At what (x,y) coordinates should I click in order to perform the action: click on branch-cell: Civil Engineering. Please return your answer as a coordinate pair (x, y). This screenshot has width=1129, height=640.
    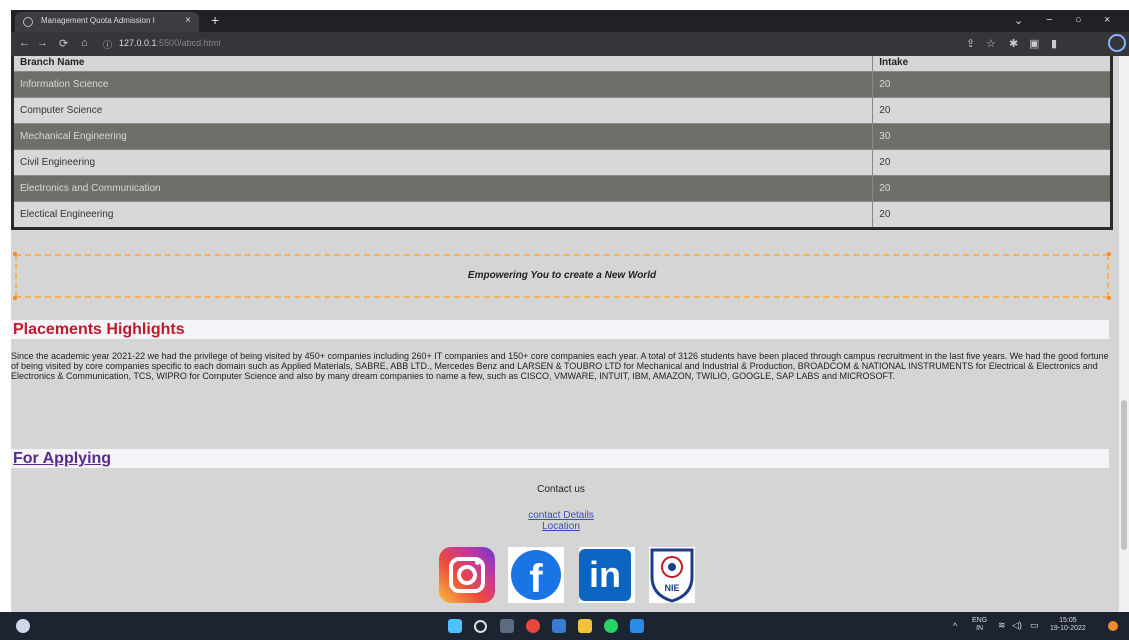
    Looking at the image, I should click on (442, 162).